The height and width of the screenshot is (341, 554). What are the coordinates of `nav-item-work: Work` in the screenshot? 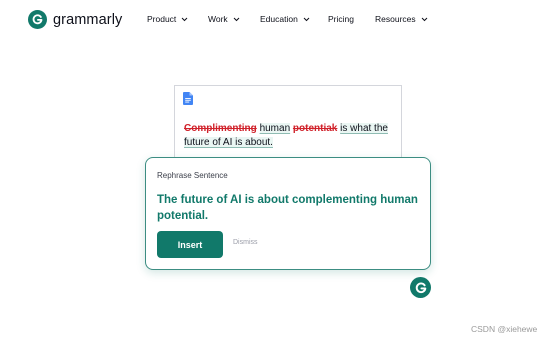 It's located at (224, 19).